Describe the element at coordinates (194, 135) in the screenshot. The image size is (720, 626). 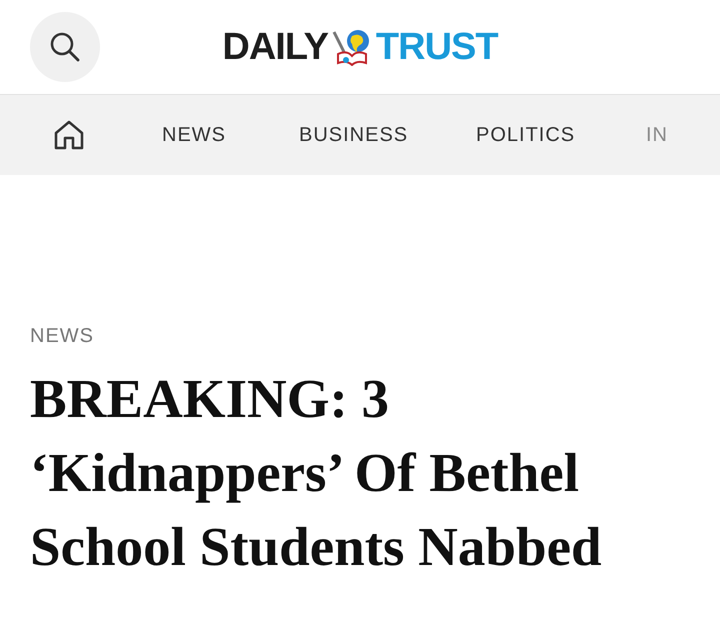
I see `nav-link: NEWS` at that location.